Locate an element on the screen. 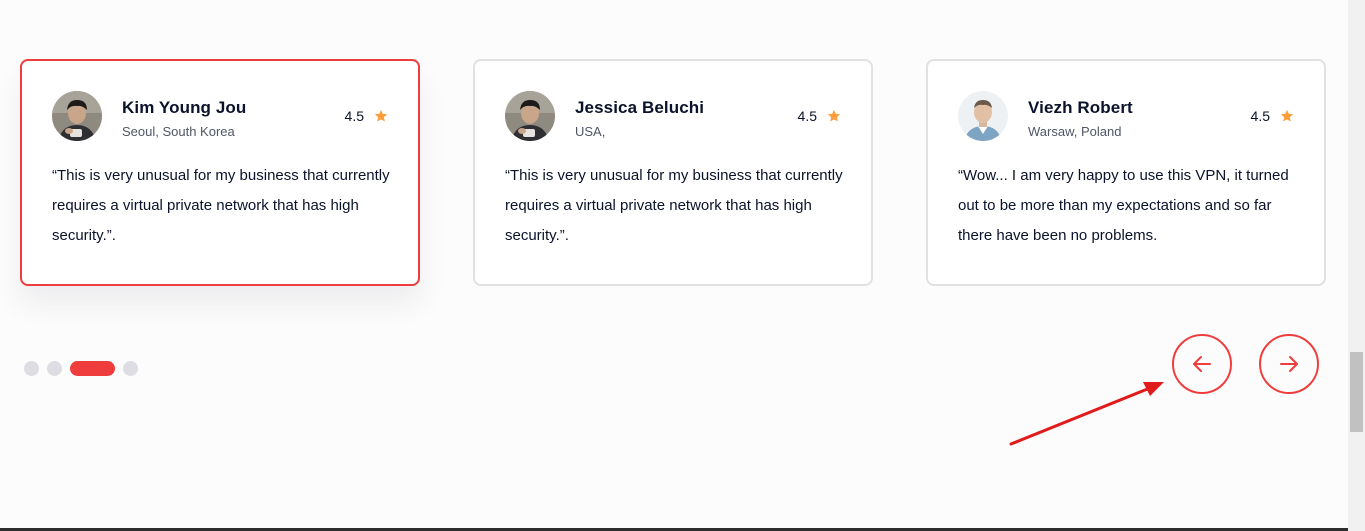 Image resolution: width=1365 pixels, height=531 pixels. reviewer-name: Viezh Robert is located at coordinates (1080, 107).